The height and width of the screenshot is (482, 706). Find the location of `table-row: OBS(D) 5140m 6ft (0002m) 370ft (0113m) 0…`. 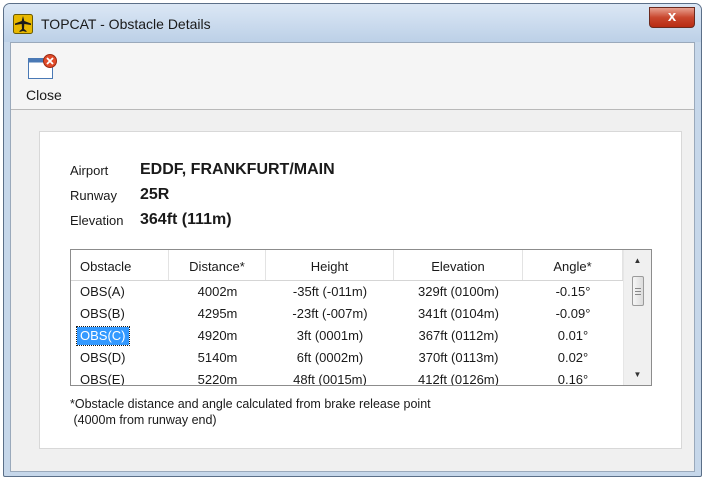

table-row: OBS(D) 5140m 6ft (0002m) 370ft (0113m) 0… is located at coordinates (347, 358).